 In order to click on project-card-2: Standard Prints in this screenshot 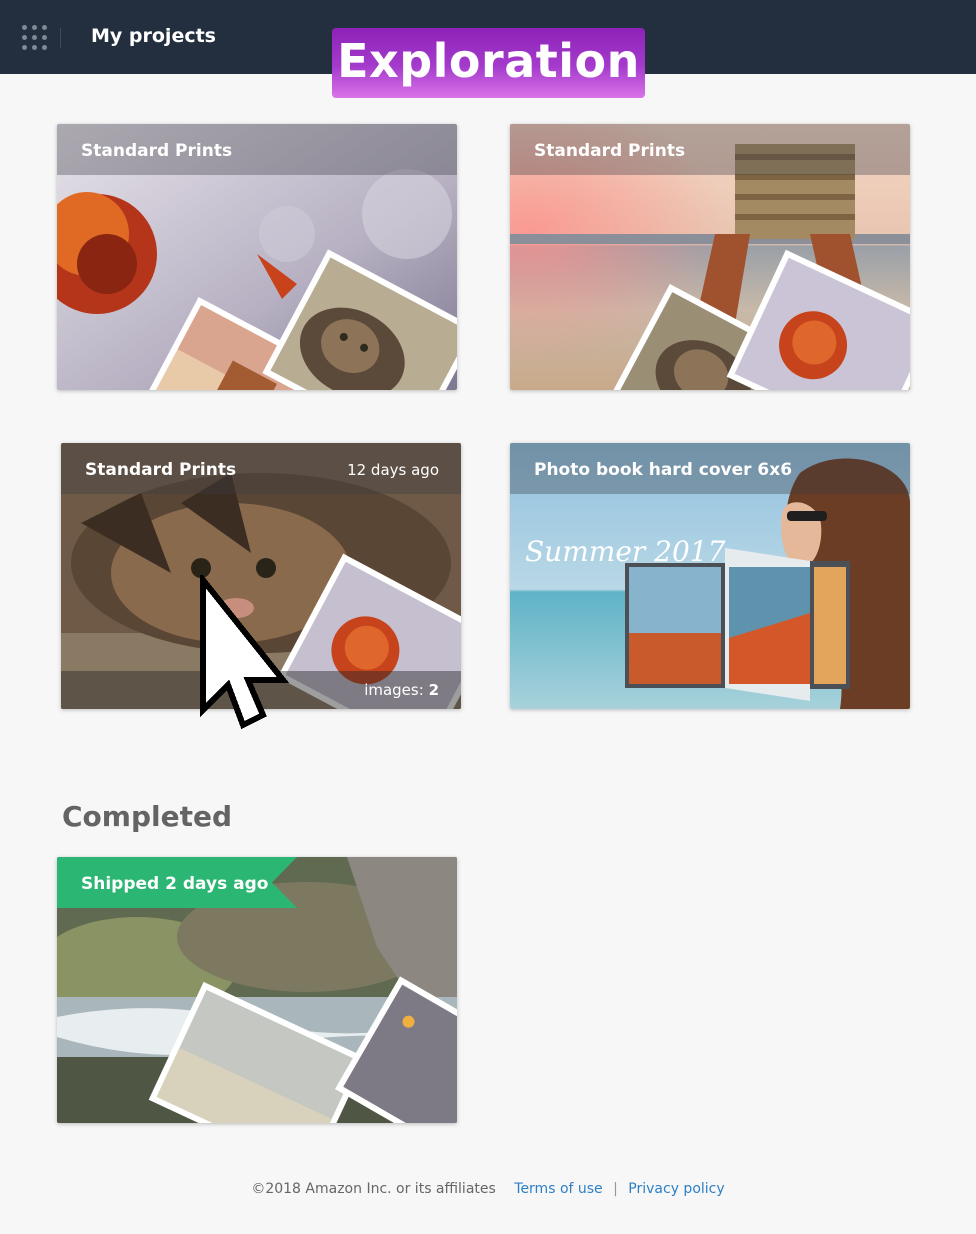, I will do `click(710, 257)`.